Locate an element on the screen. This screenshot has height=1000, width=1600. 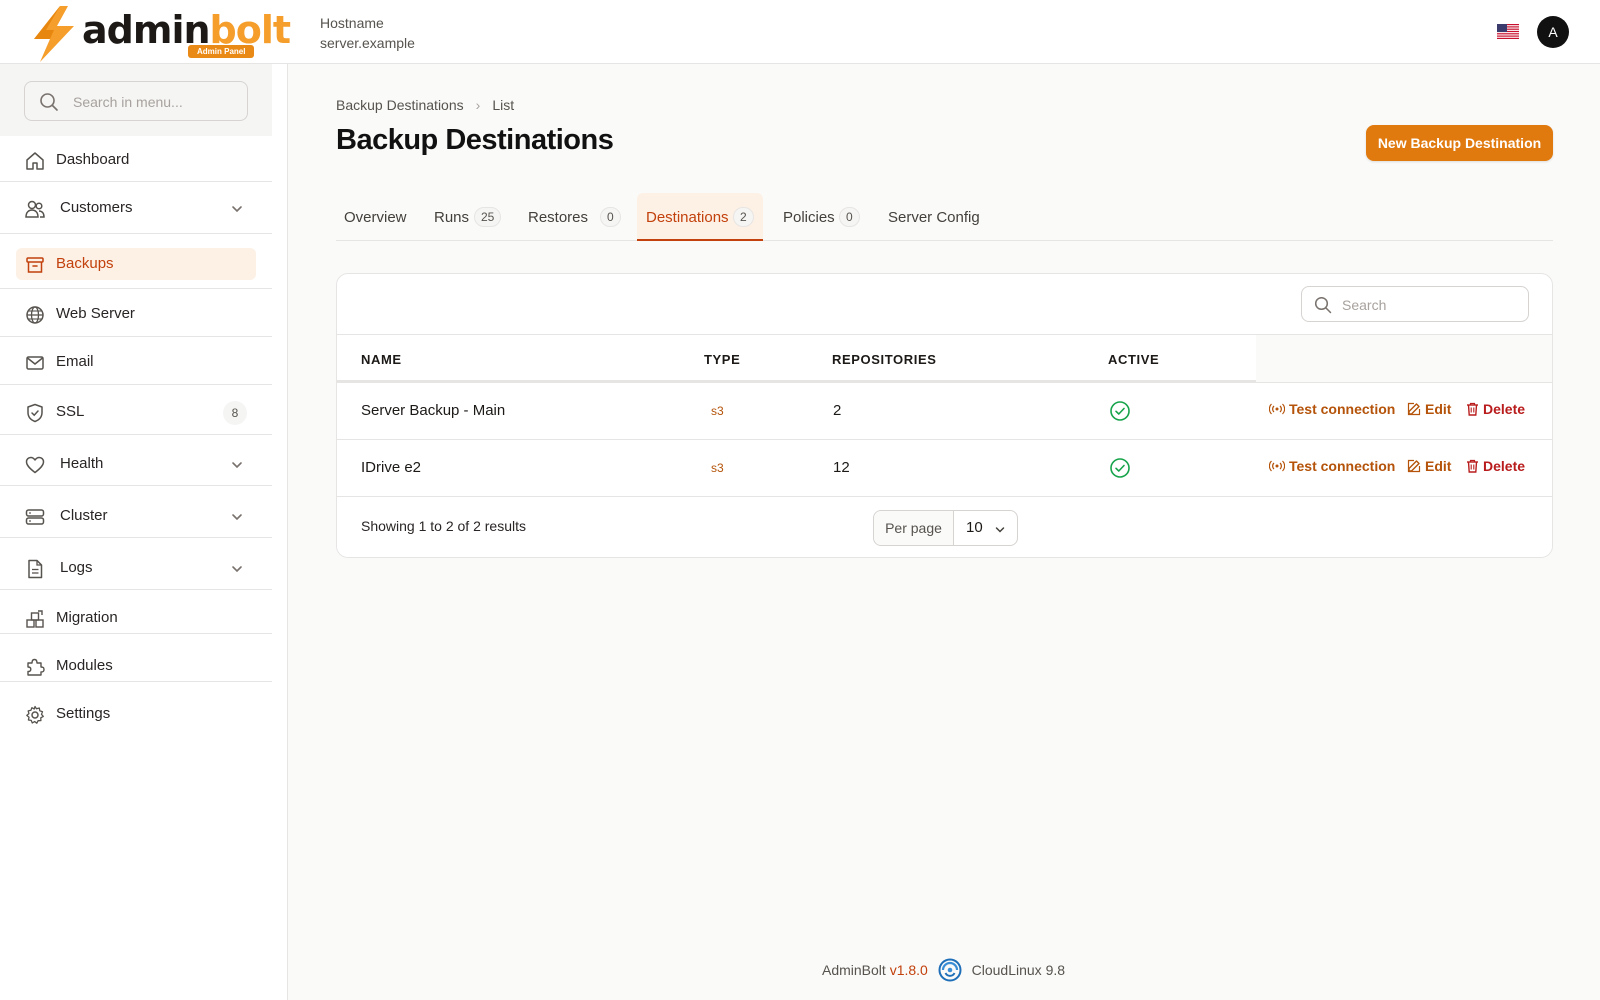
users-icon is located at coordinates (35, 209).